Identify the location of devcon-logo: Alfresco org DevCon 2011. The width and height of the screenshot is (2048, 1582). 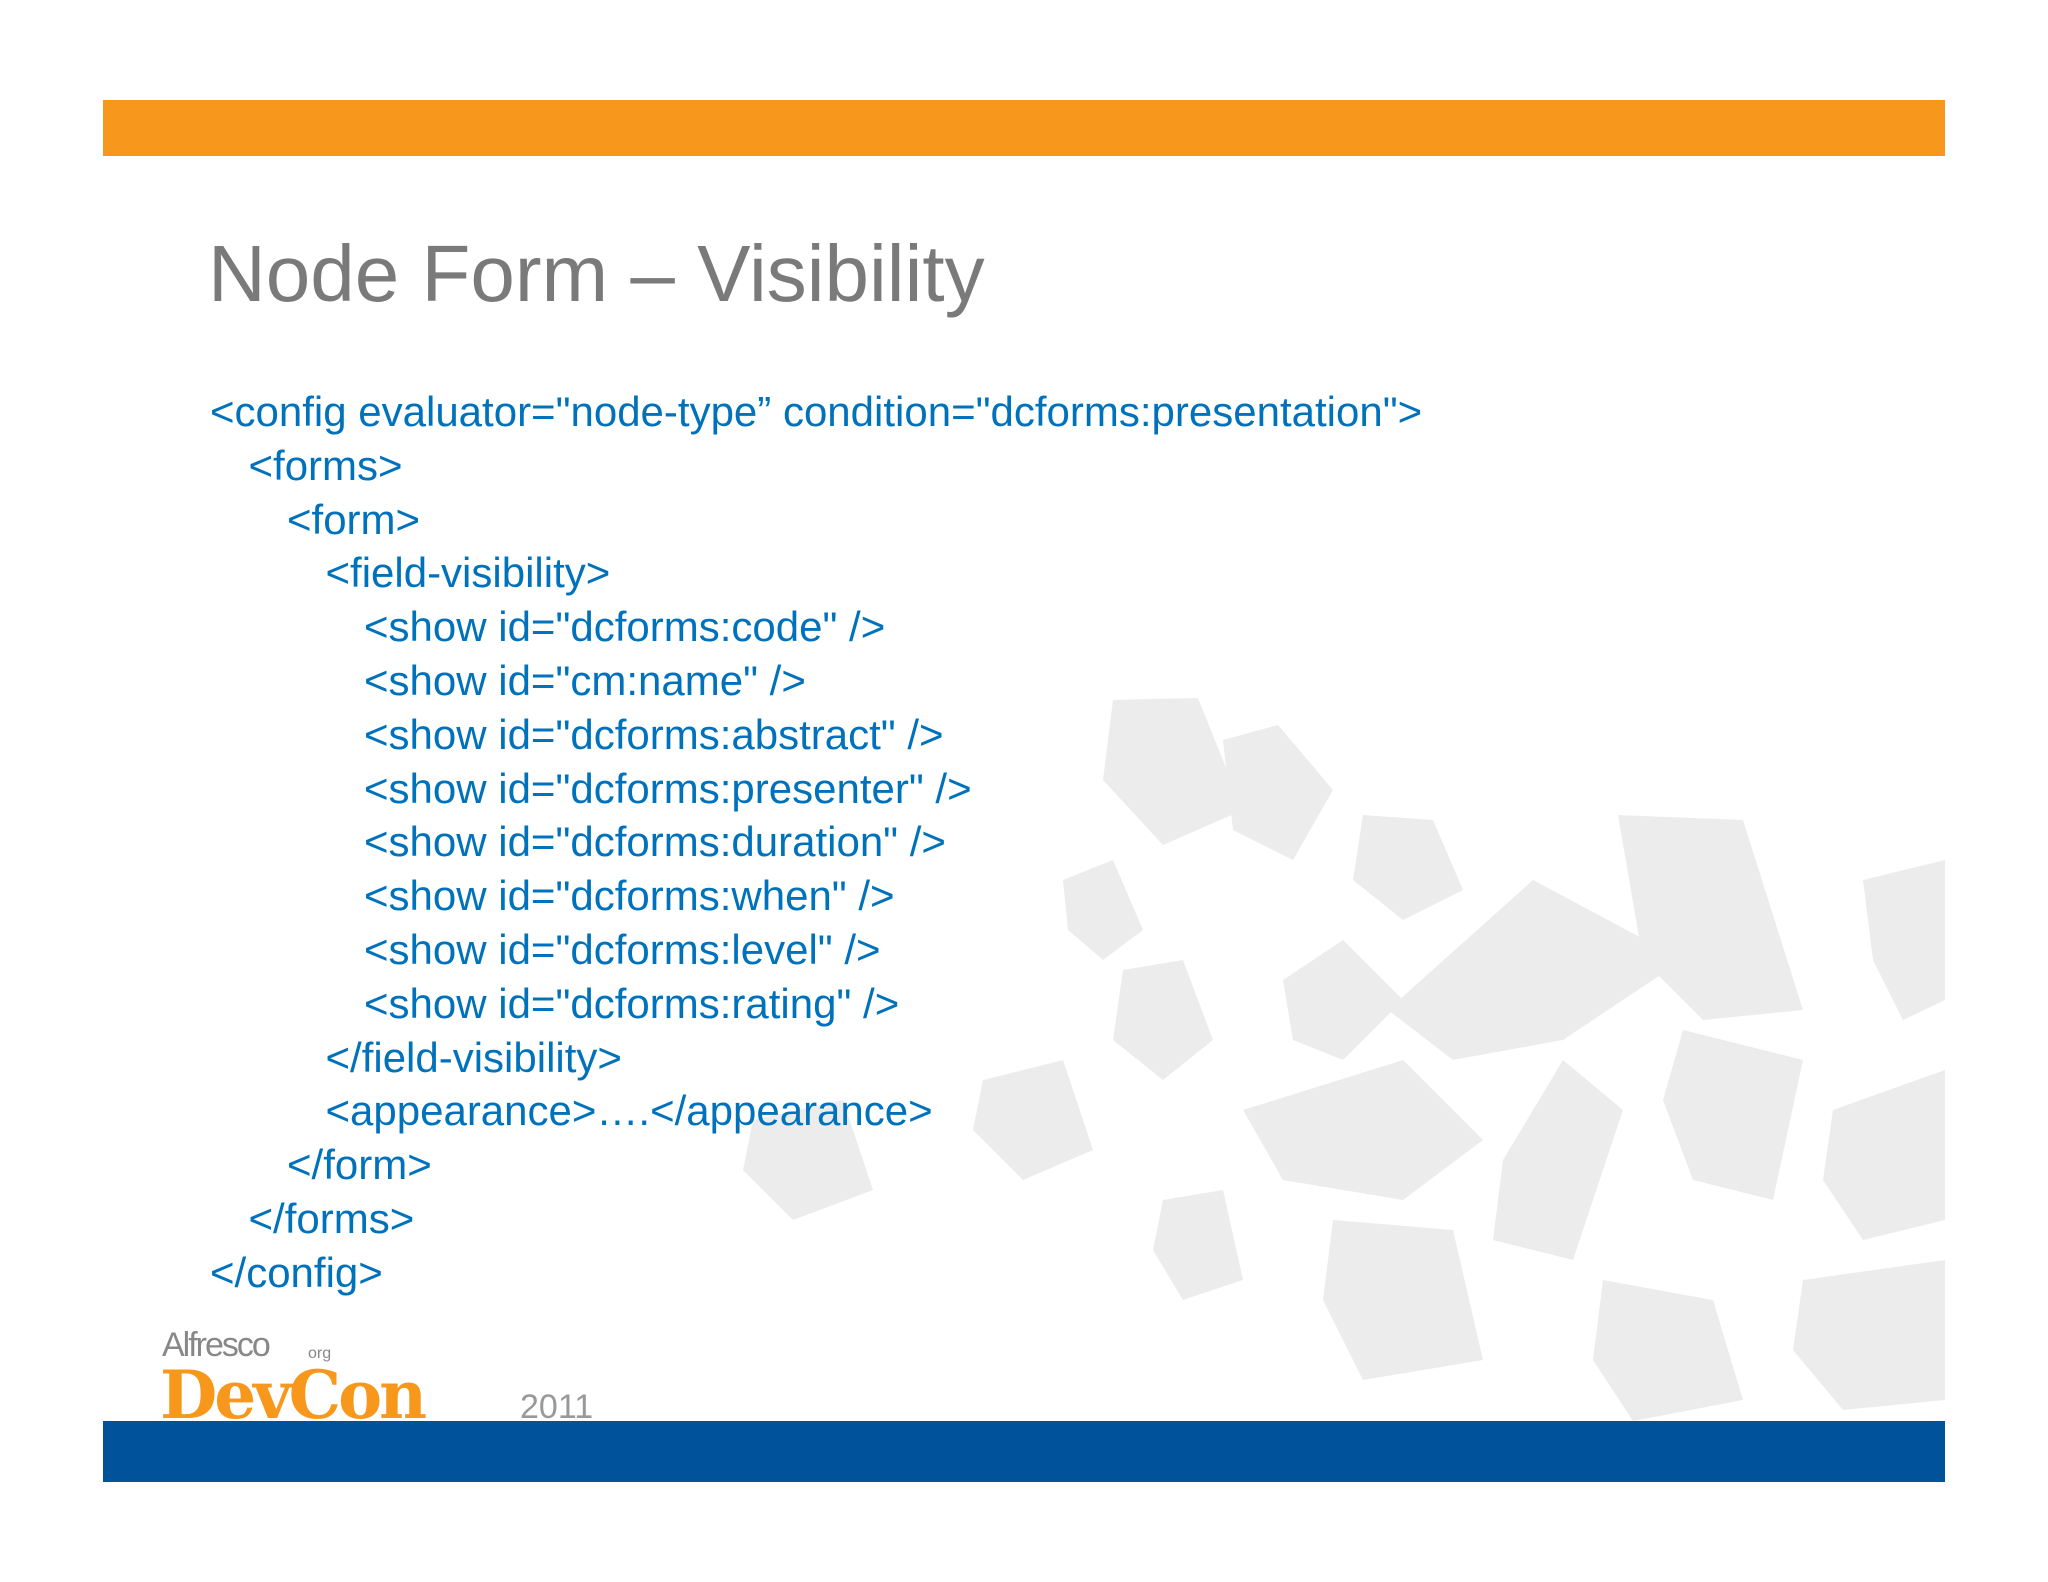
(393, 1372).